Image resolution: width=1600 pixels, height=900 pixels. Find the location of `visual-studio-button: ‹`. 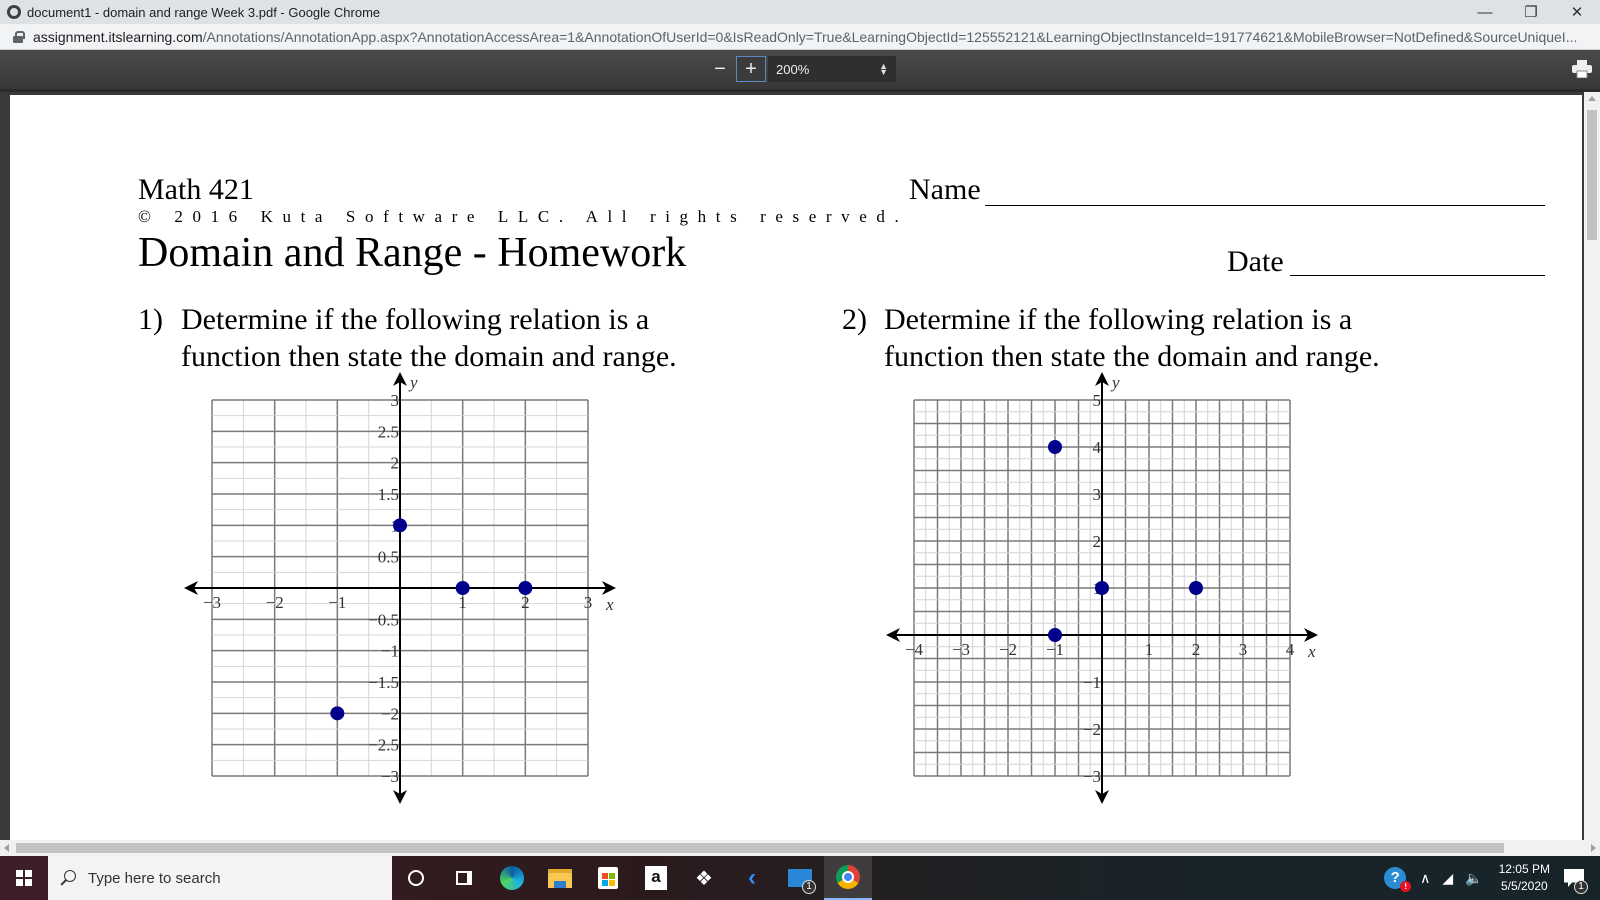

visual-studio-button: ‹ is located at coordinates (752, 878).